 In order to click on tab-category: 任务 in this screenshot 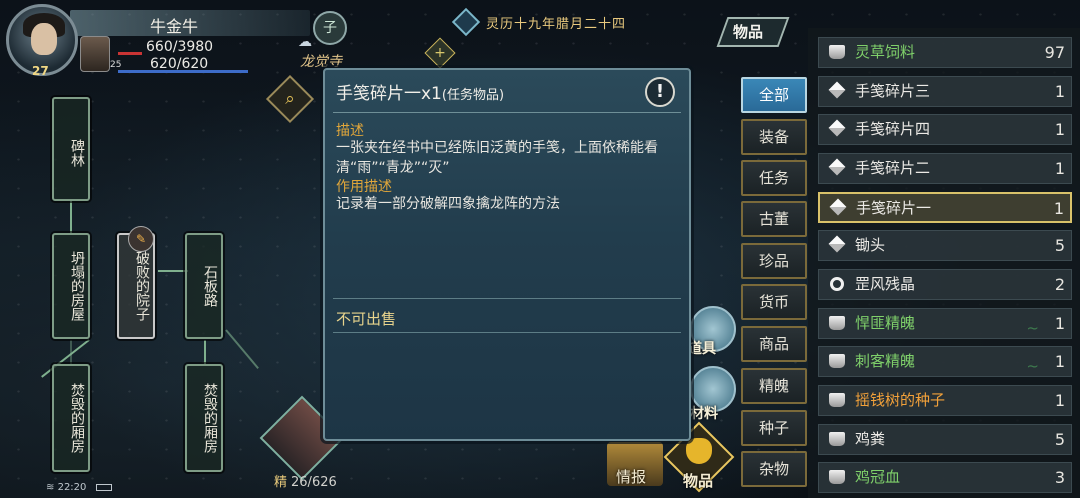, I will do `click(774, 178)`.